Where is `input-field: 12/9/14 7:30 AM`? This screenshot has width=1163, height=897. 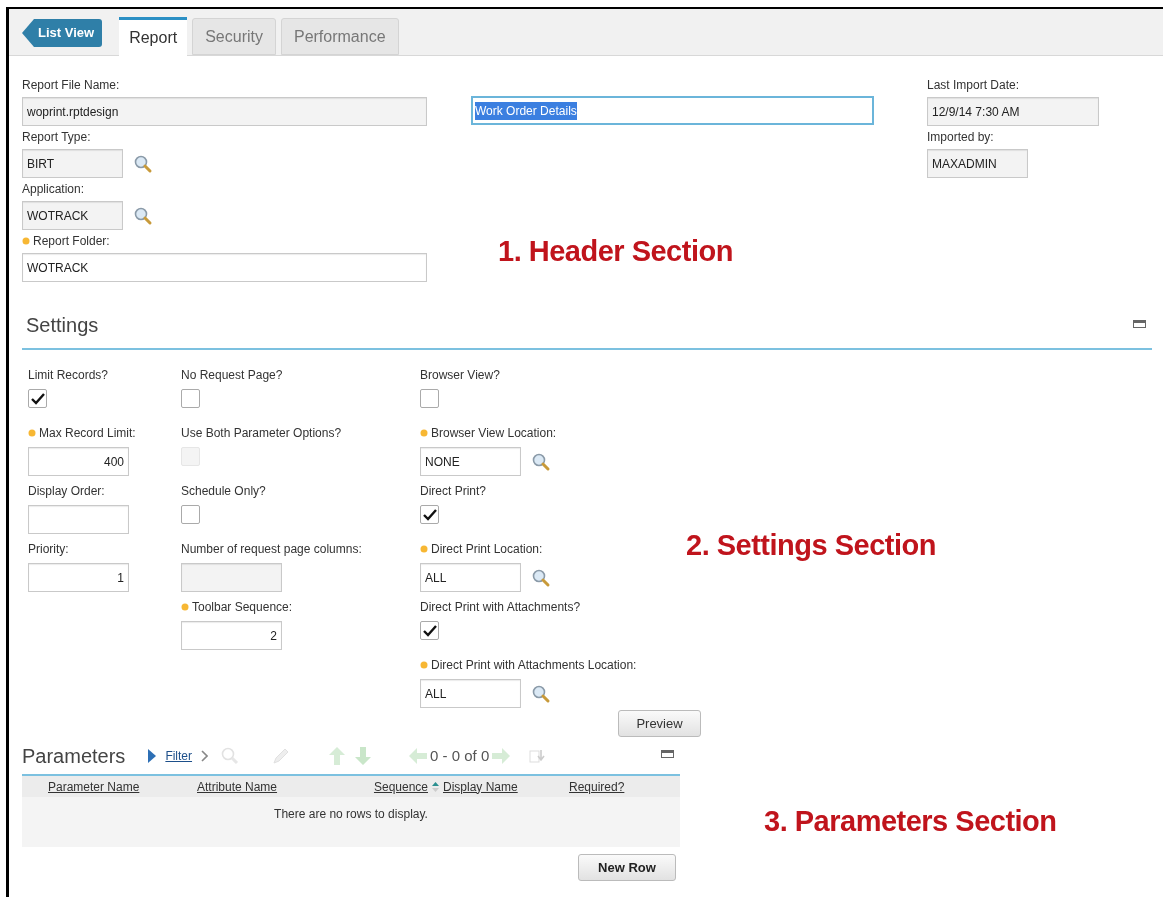 input-field: 12/9/14 7:30 AM is located at coordinates (1013, 111).